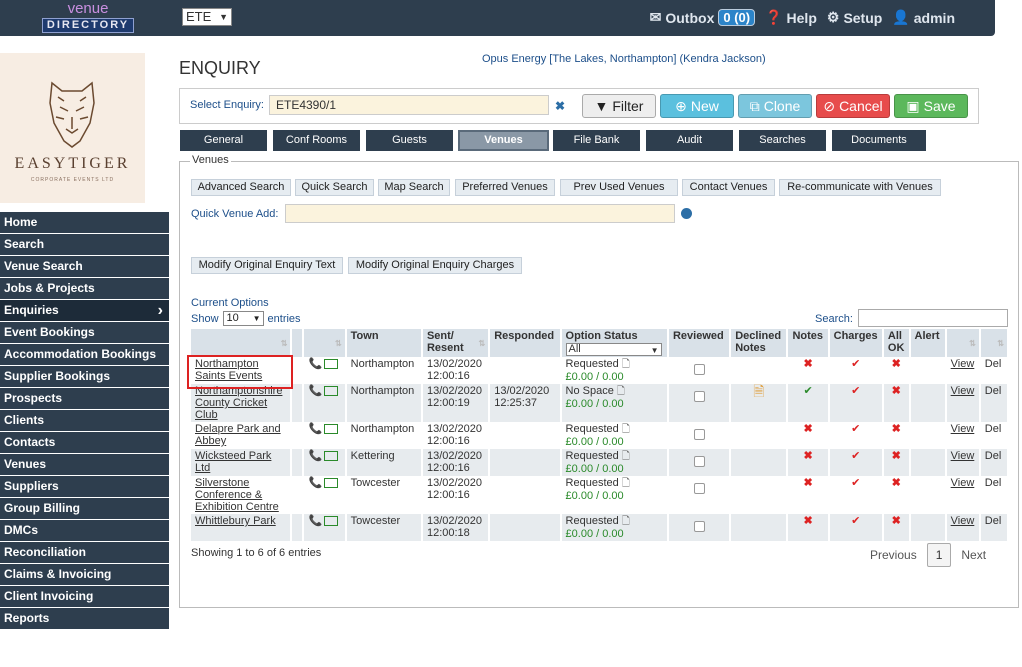 This screenshot has height=667, width=1022. What do you see at coordinates (84, 465) in the screenshot?
I see `sidebar-item-venues: Venues` at bounding box center [84, 465].